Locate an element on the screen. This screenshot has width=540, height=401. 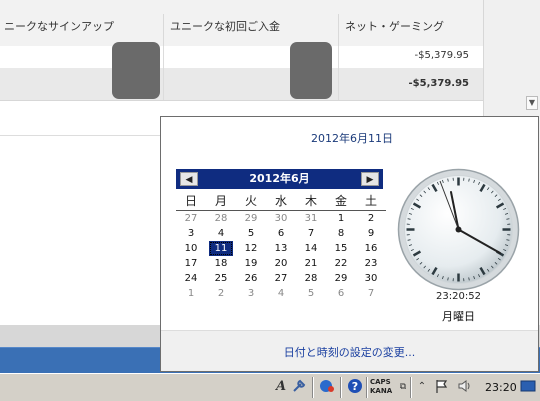
calendar-day: 22 is located at coordinates (341, 263).